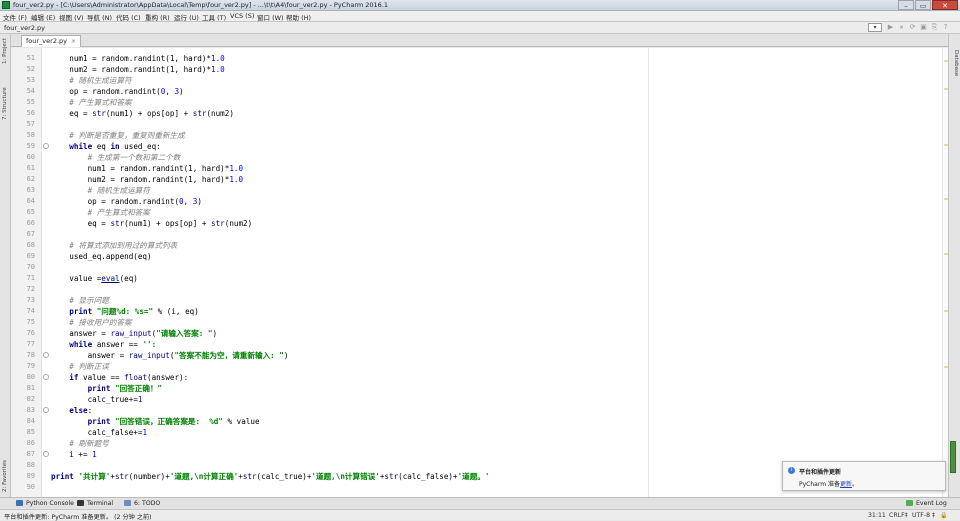 The height and width of the screenshot is (521, 960). What do you see at coordinates (186, 17) in the screenshot?
I see `menu-run: 运行 (U)` at bounding box center [186, 17].